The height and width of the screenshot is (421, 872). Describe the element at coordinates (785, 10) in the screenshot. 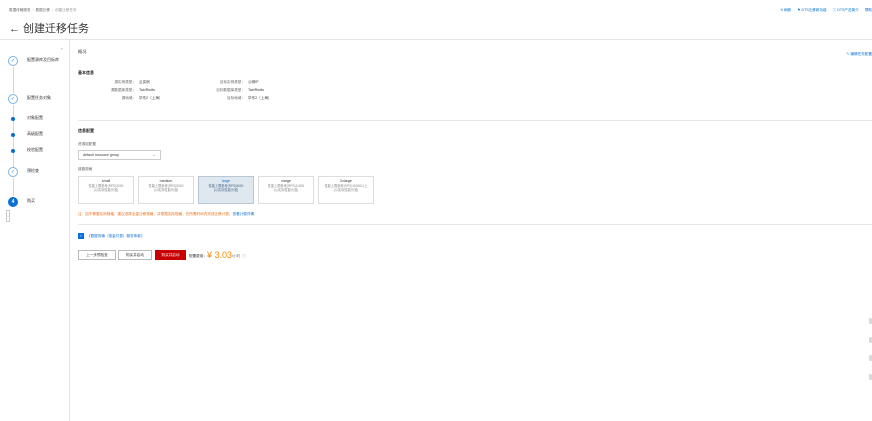

I see `refresh-link: ⟲ 刷新` at that location.